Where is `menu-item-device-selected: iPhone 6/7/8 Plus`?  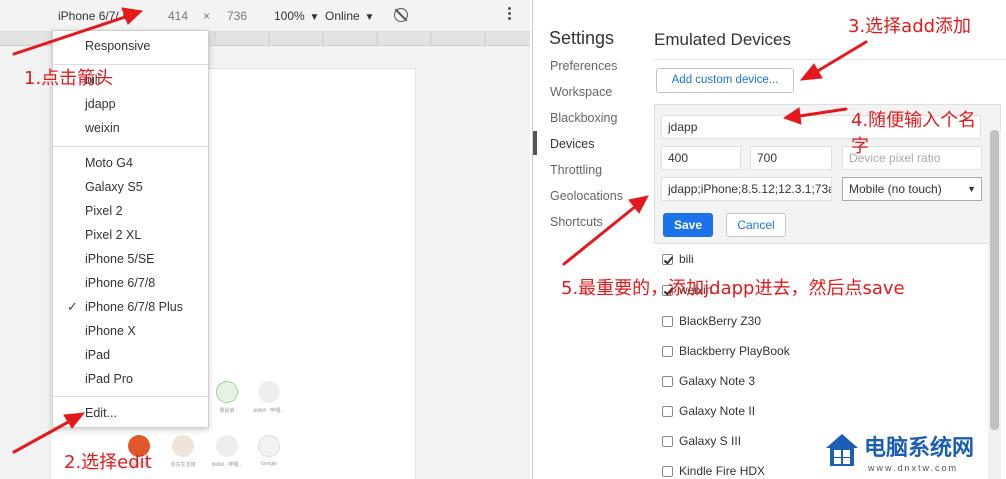 menu-item-device-selected: iPhone 6/7/8 Plus is located at coordinates (134, 307).